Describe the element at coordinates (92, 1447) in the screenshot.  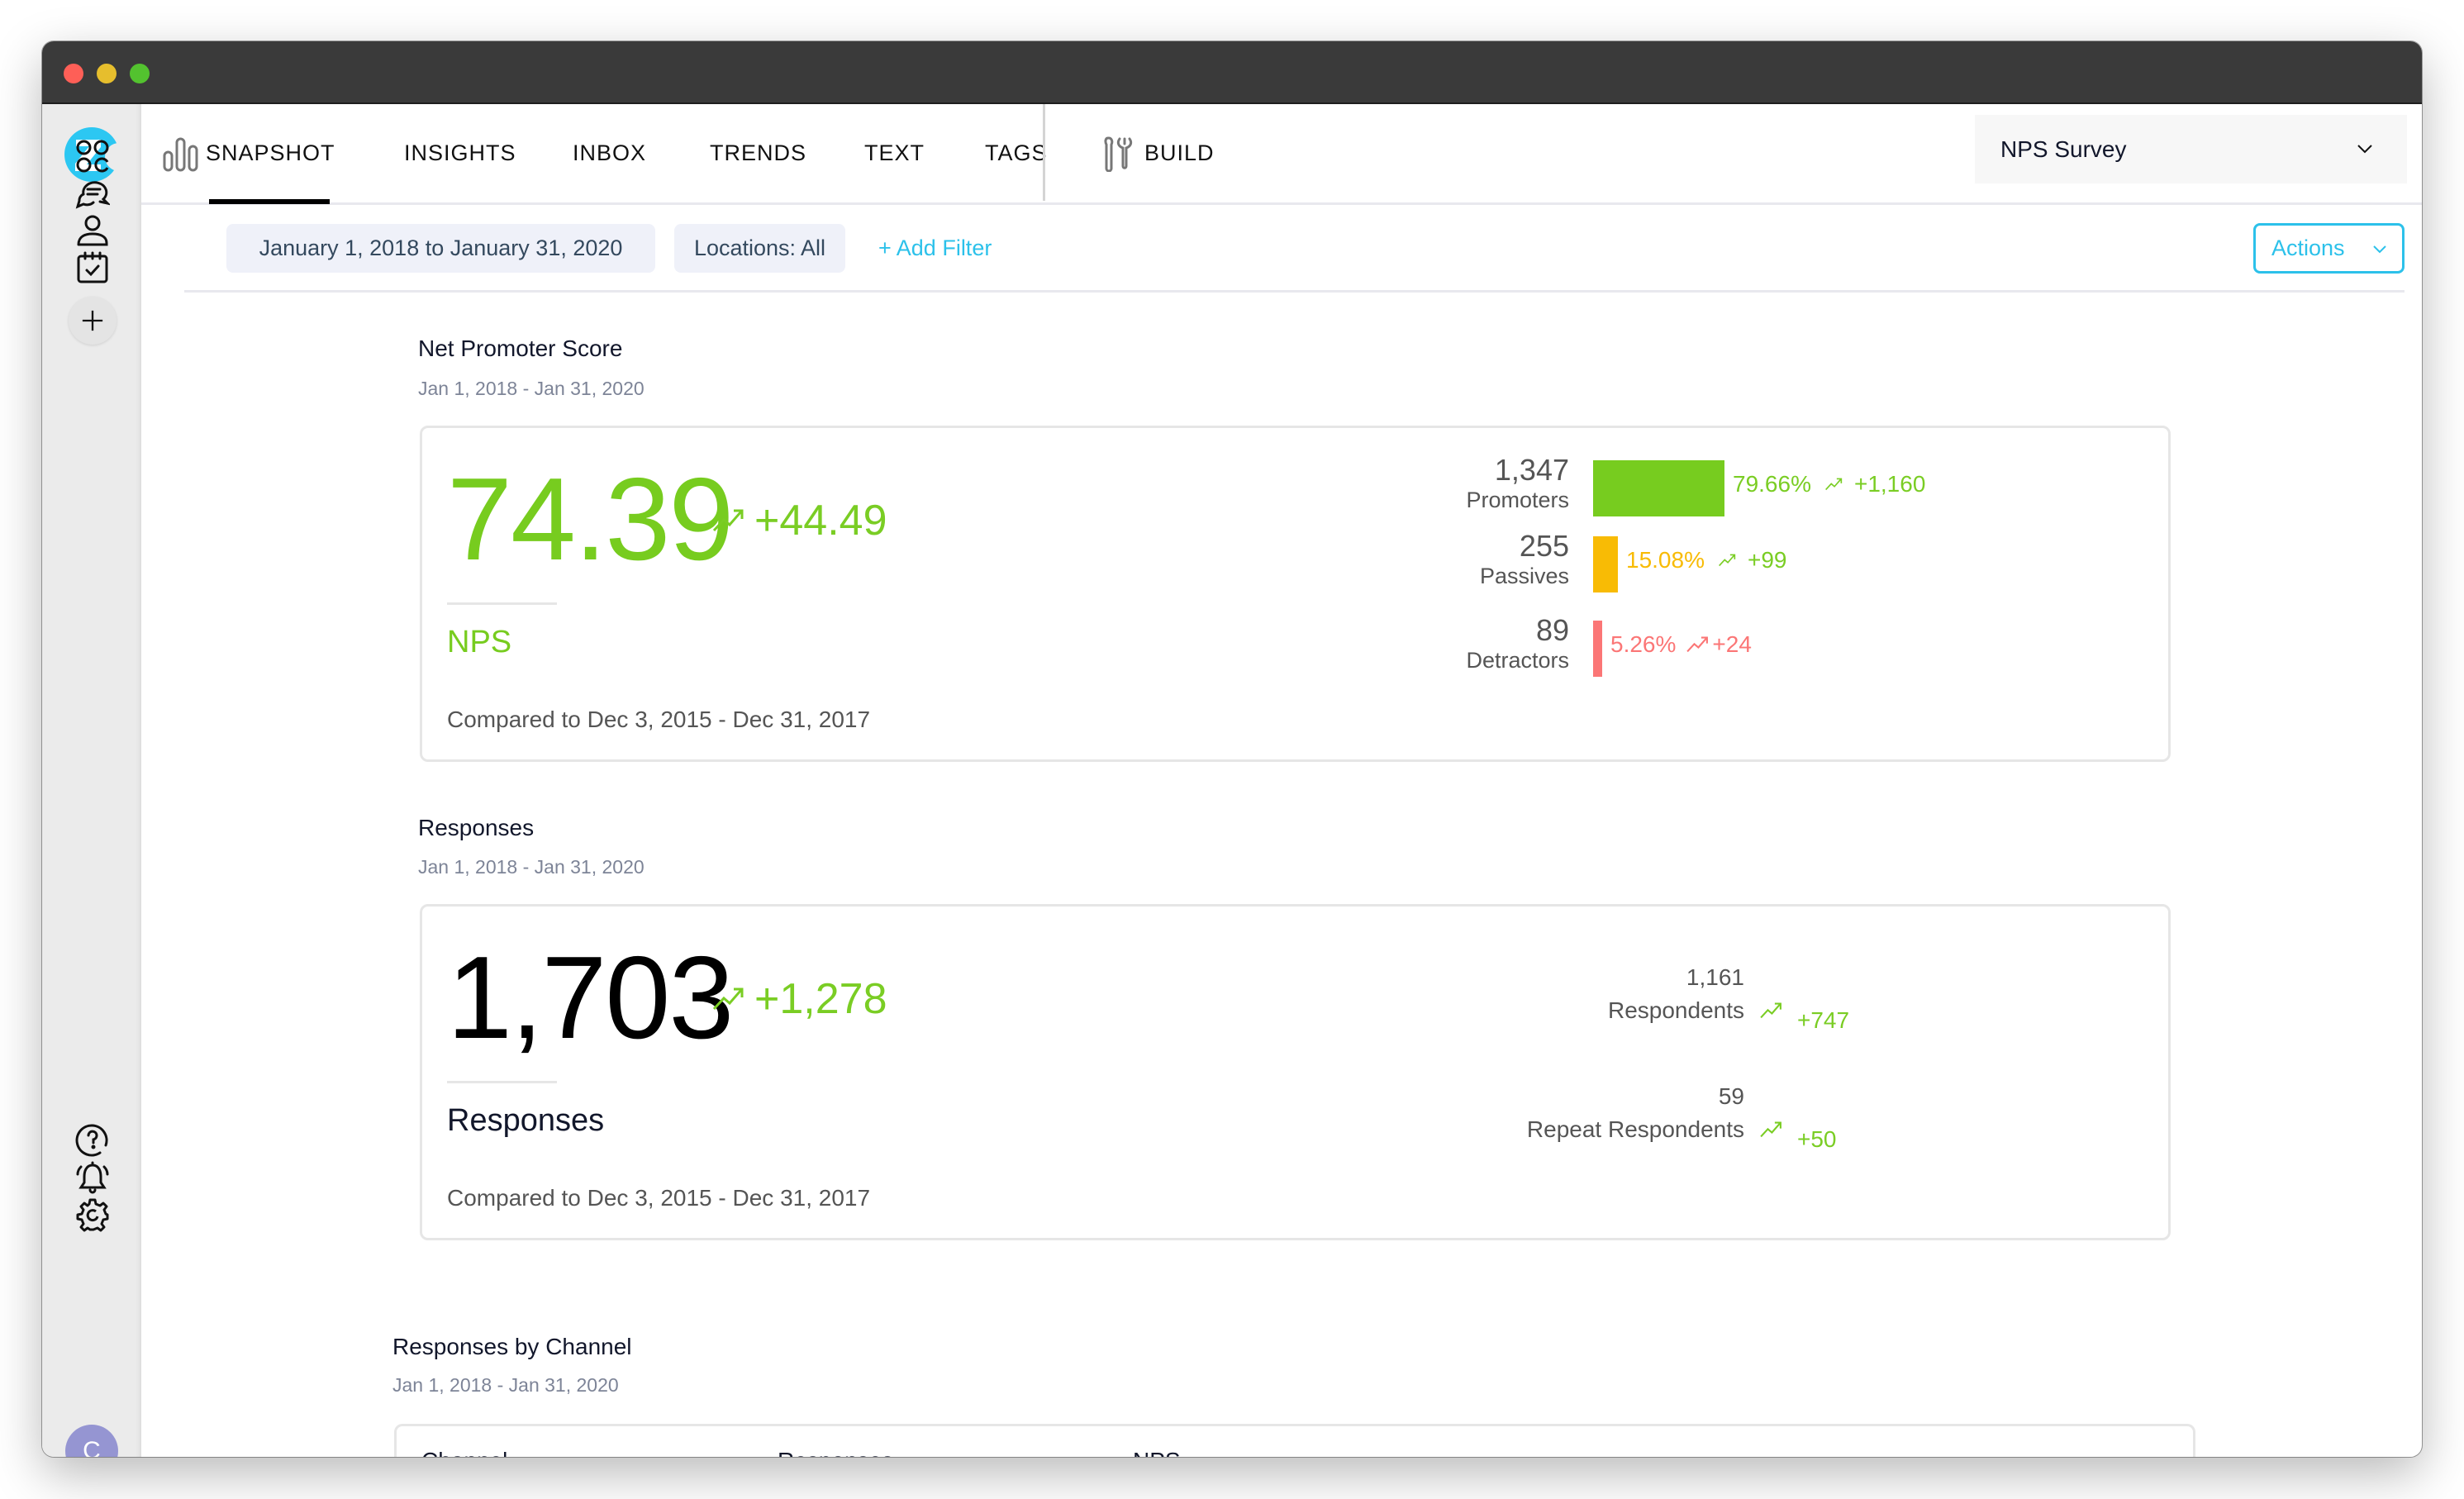
I see `avatar-initial: C` at that location.